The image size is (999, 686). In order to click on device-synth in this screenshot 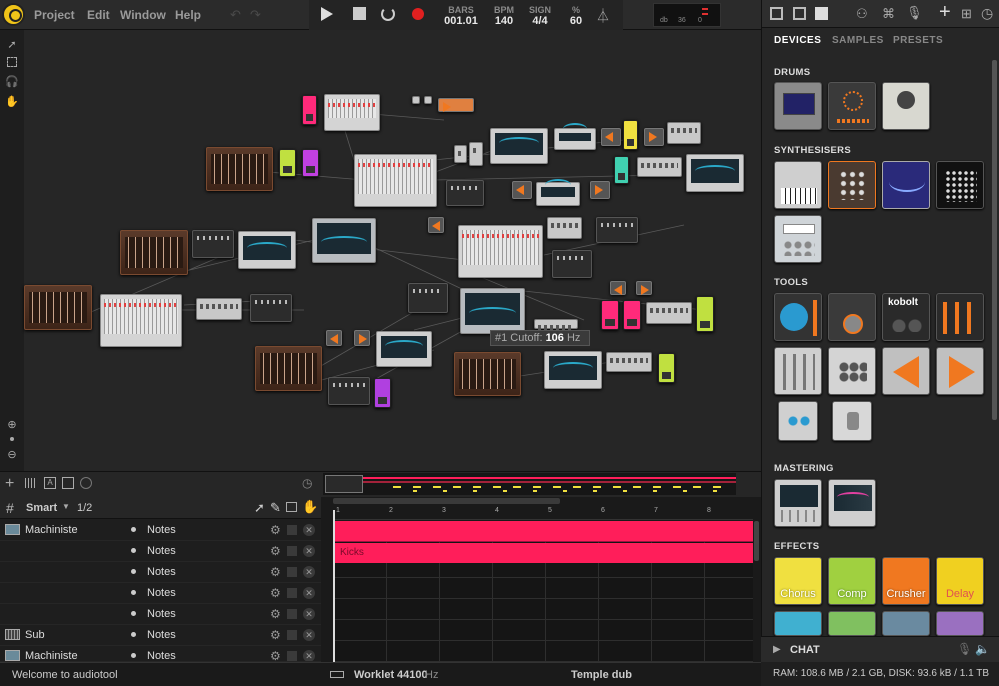, I will do `click(344, 240)`.